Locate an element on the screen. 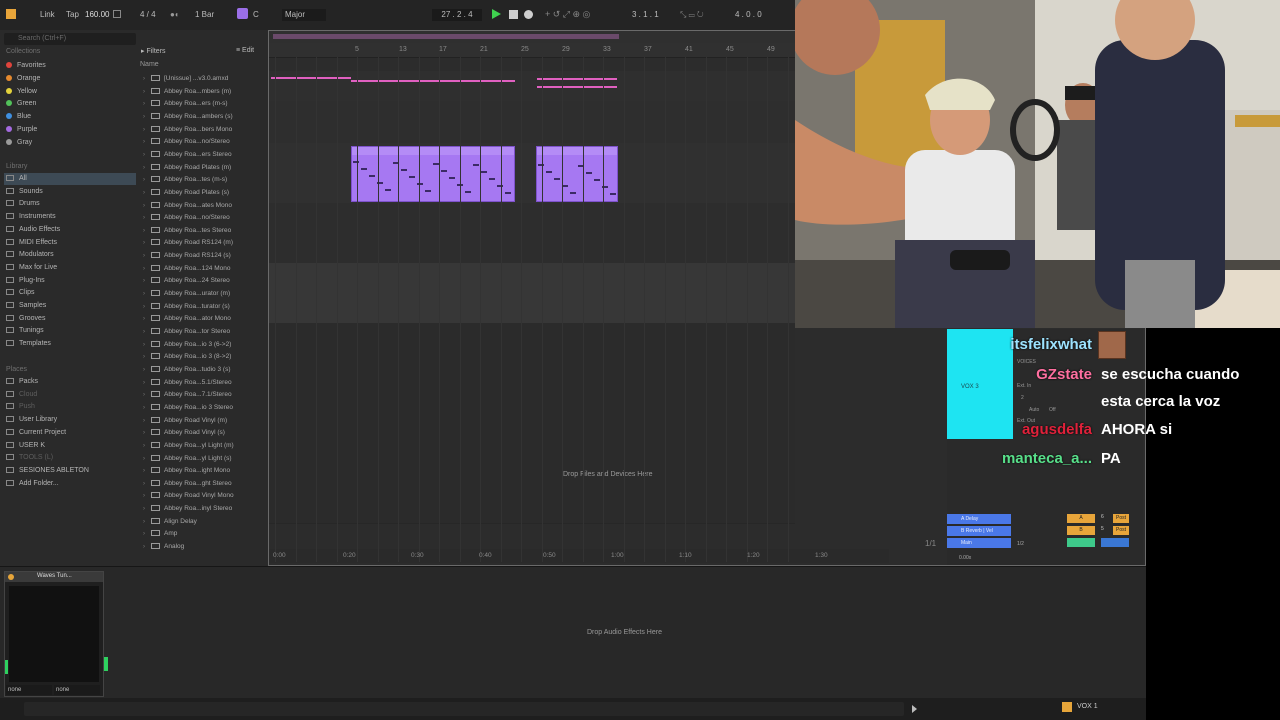 This screenshot has width=1280, height=720. library-item-all: All is located at coordinates (70, 179).